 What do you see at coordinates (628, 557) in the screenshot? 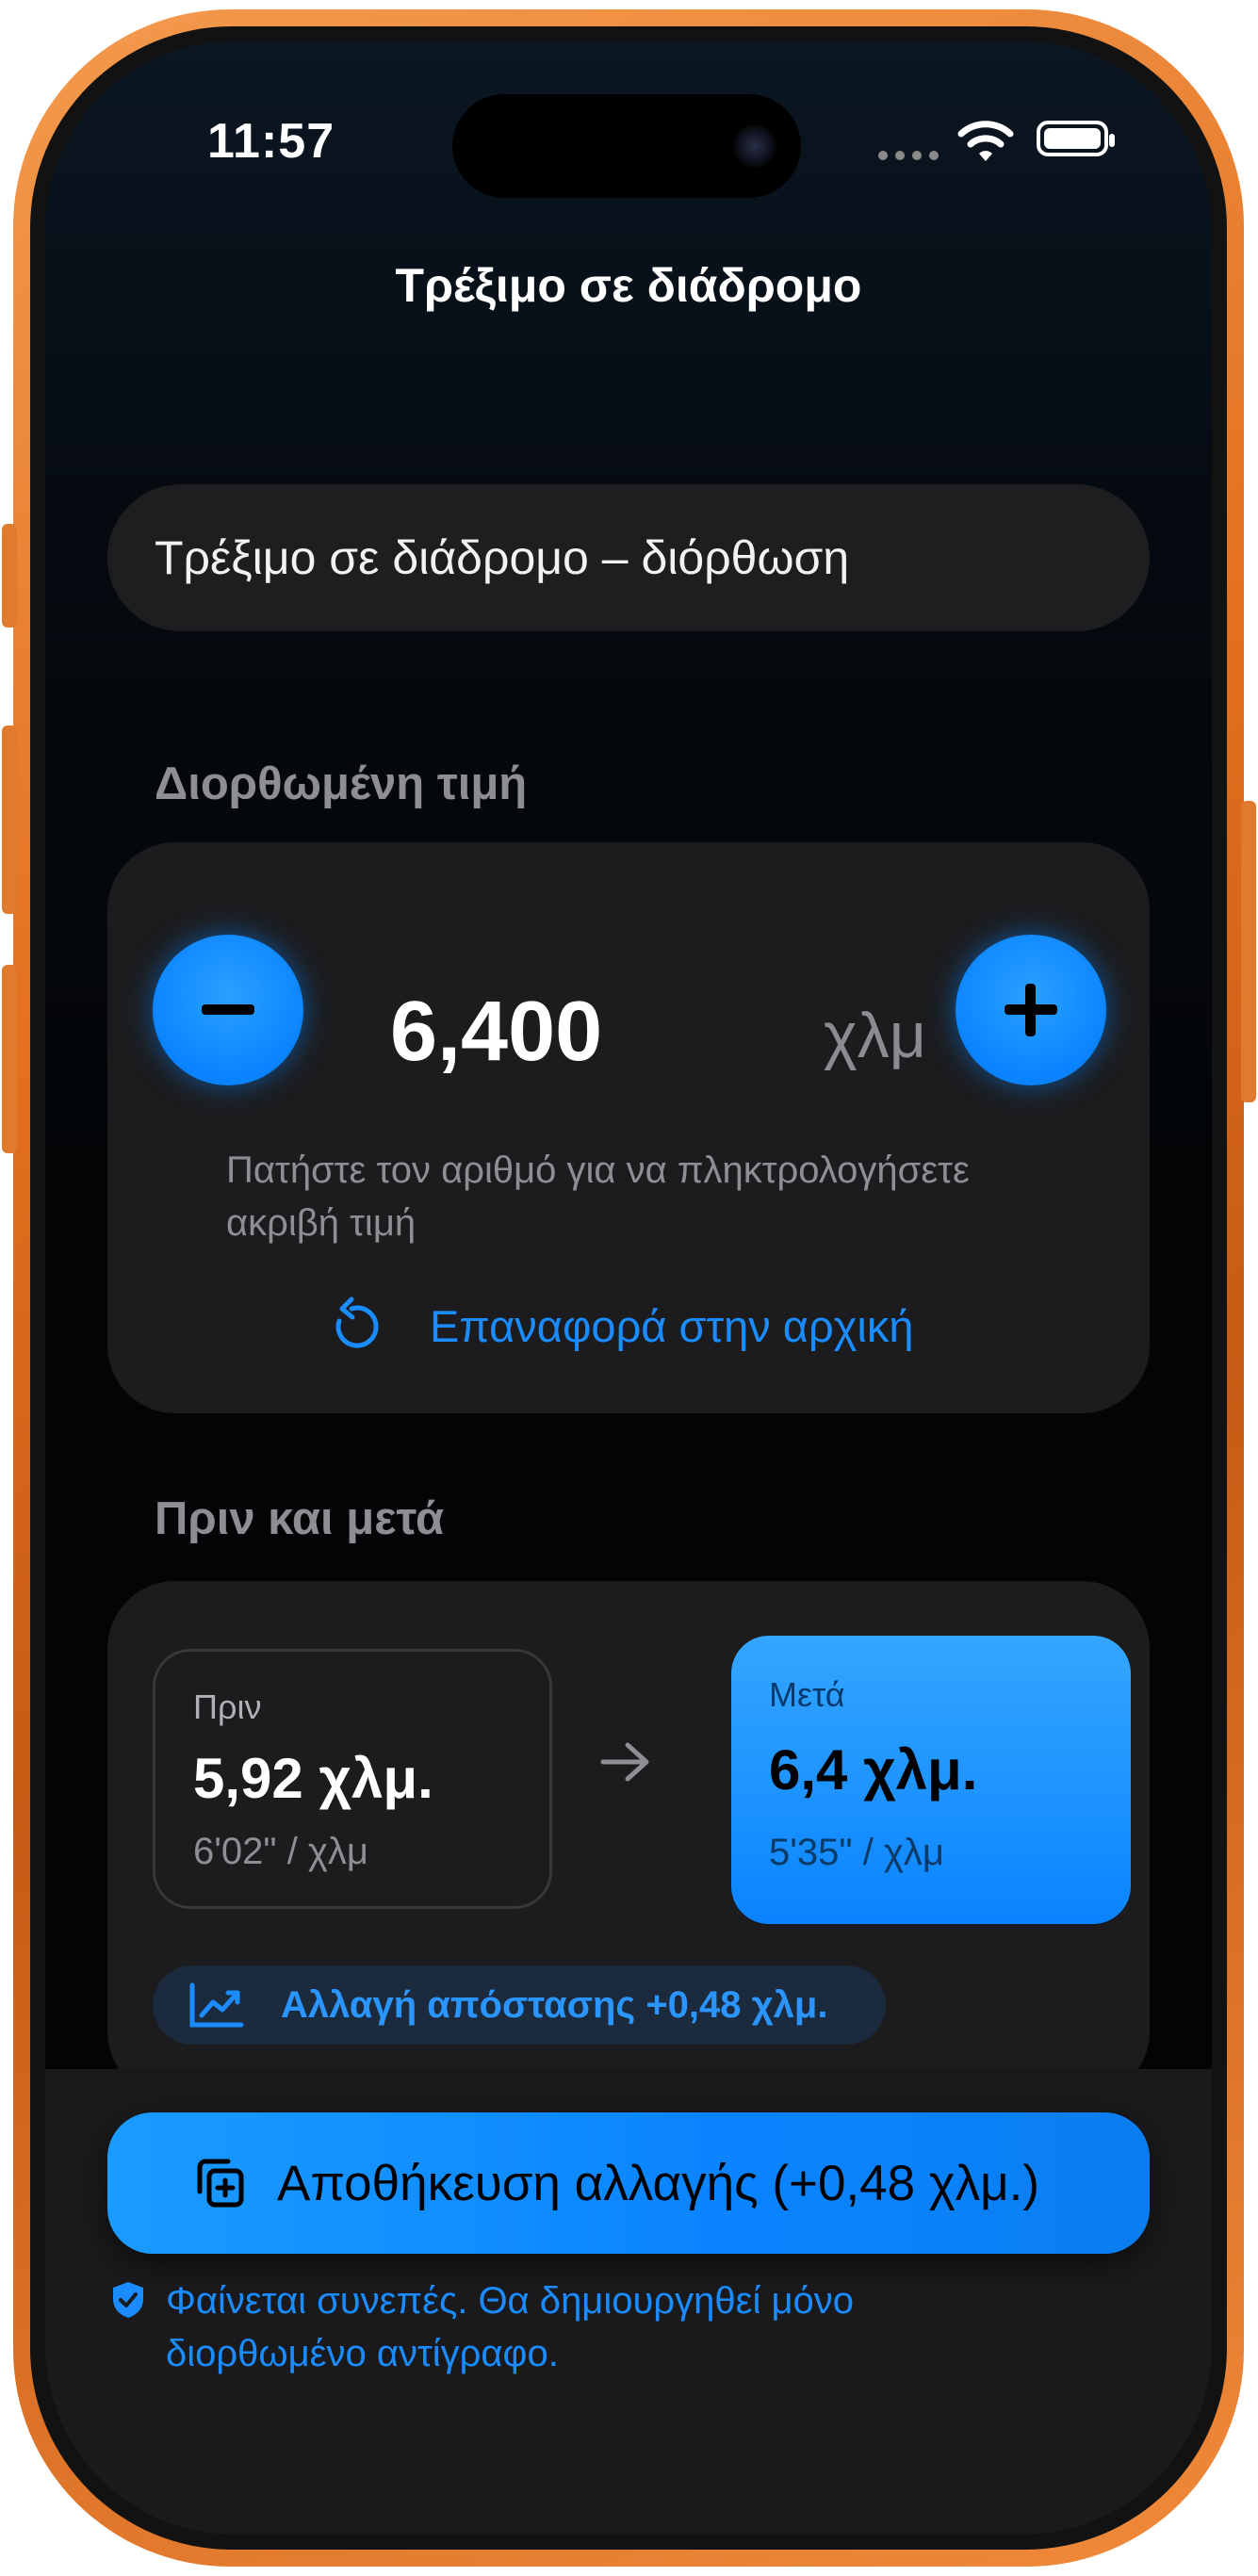
I see `workout-name-field: Τρέξιμο σε διάδρομο – διόρθωση` at bounding box center [628, 557].